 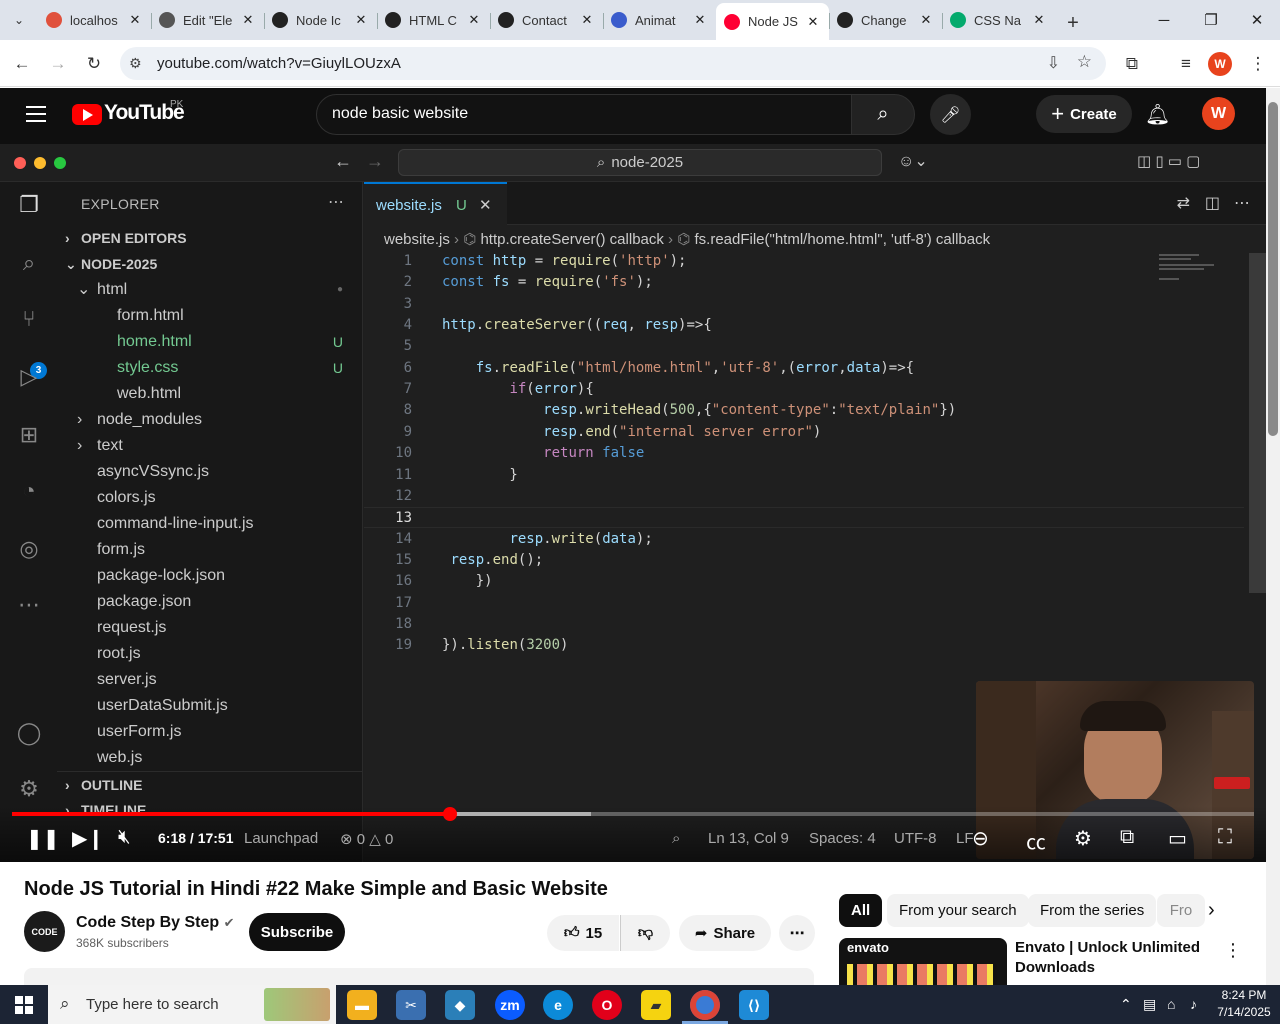 I want to click on vscode-taskbar-icon: ⟨⟩, so click(x=754, y=1005).